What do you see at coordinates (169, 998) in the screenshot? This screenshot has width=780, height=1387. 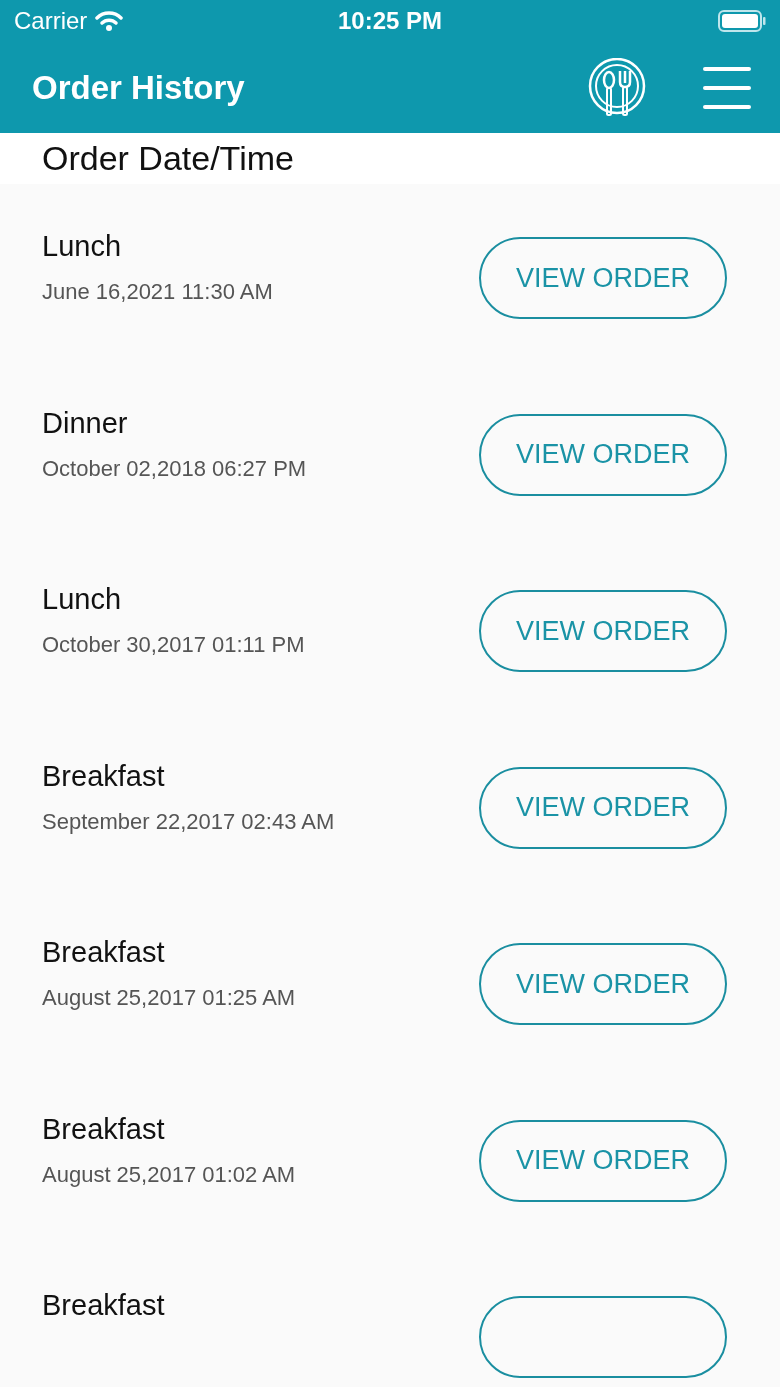 I see `order-datetime: August 25,2017 01:25 AM` at bounding box center [169, 998].